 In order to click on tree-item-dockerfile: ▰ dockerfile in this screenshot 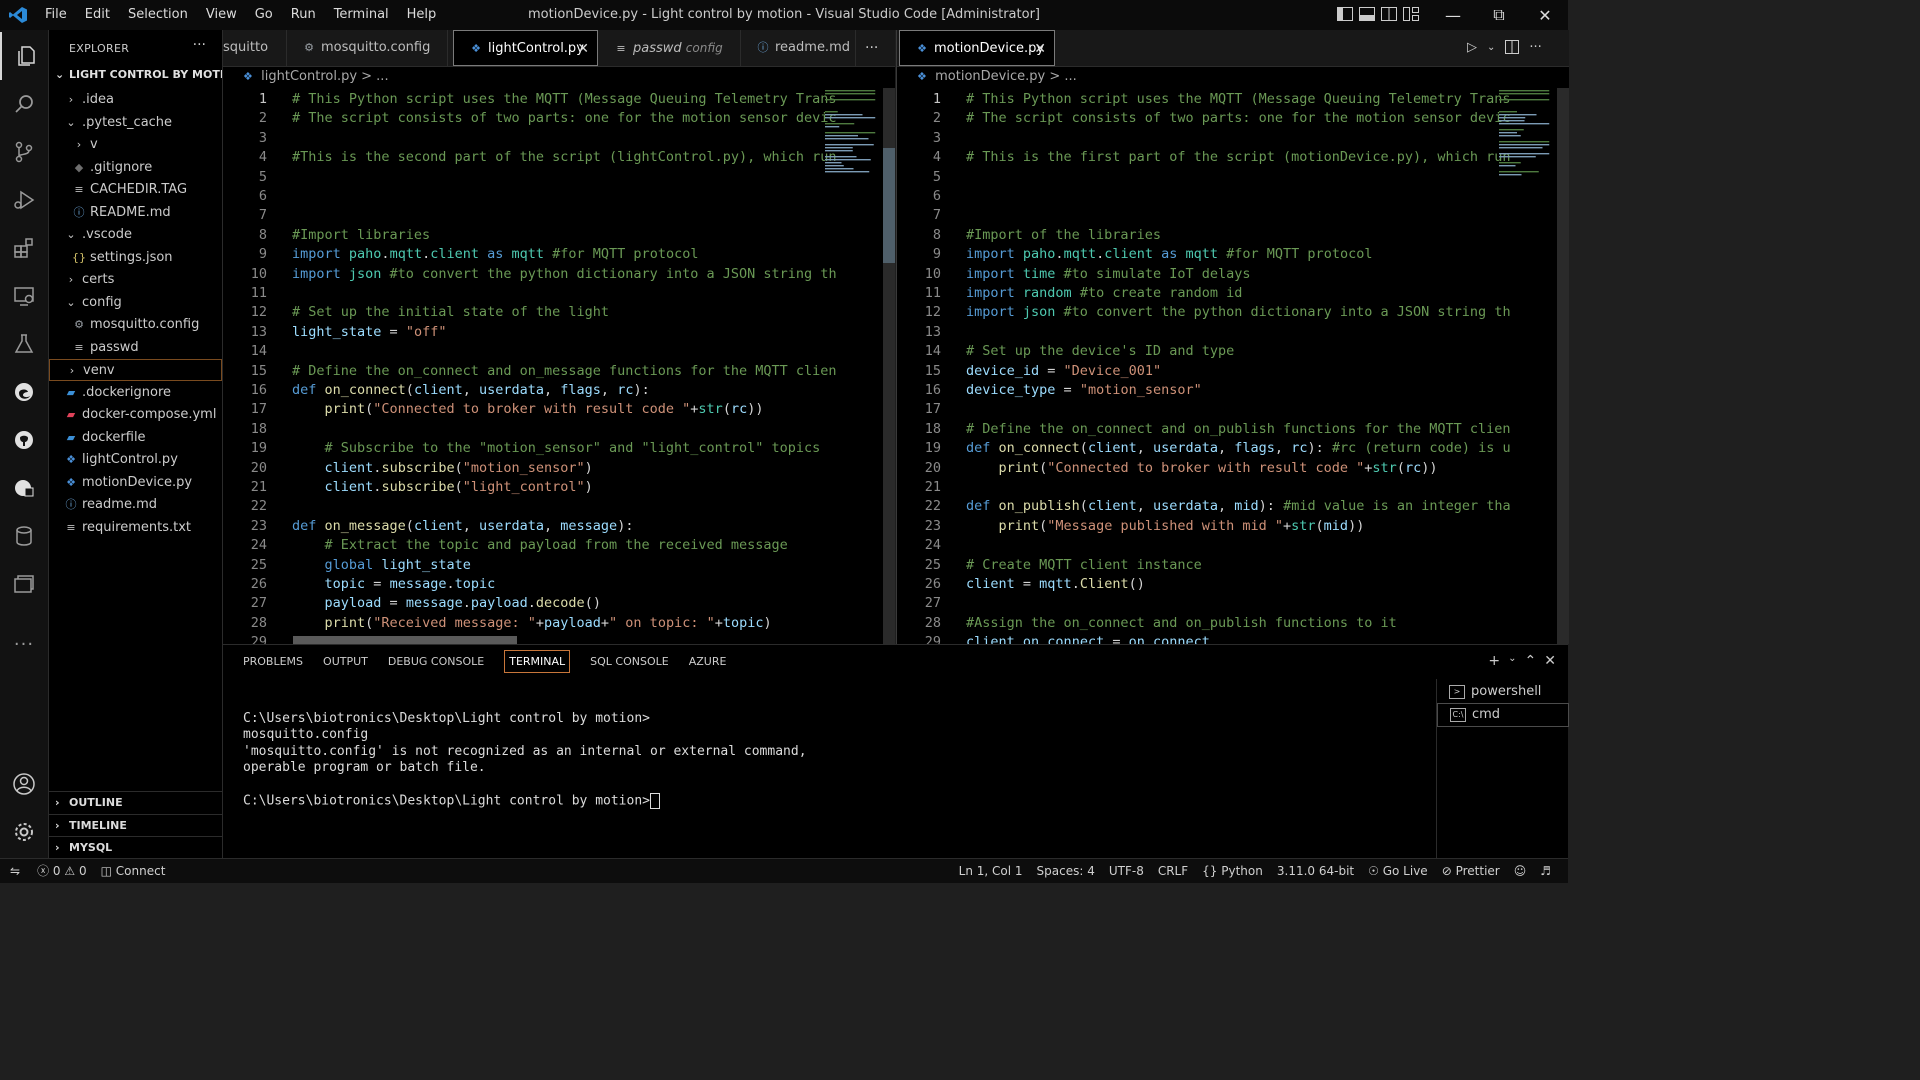, I will do `click(135, 438)`.